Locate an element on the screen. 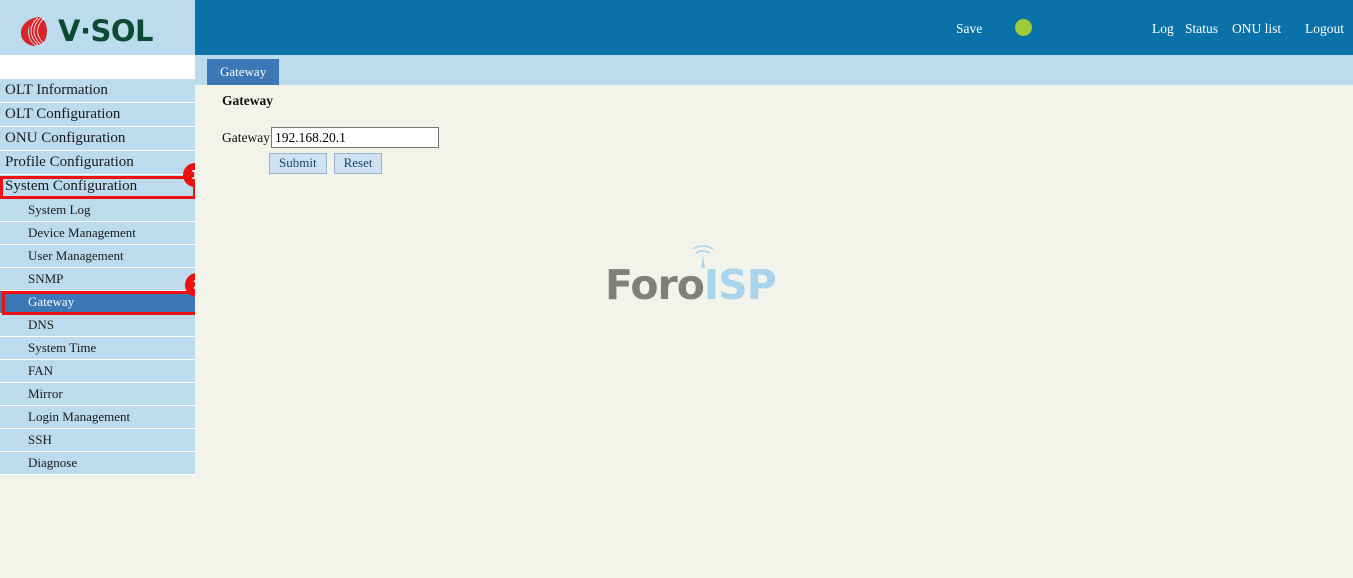  brand-name: V·SOL is located at coordinates (105, 30).